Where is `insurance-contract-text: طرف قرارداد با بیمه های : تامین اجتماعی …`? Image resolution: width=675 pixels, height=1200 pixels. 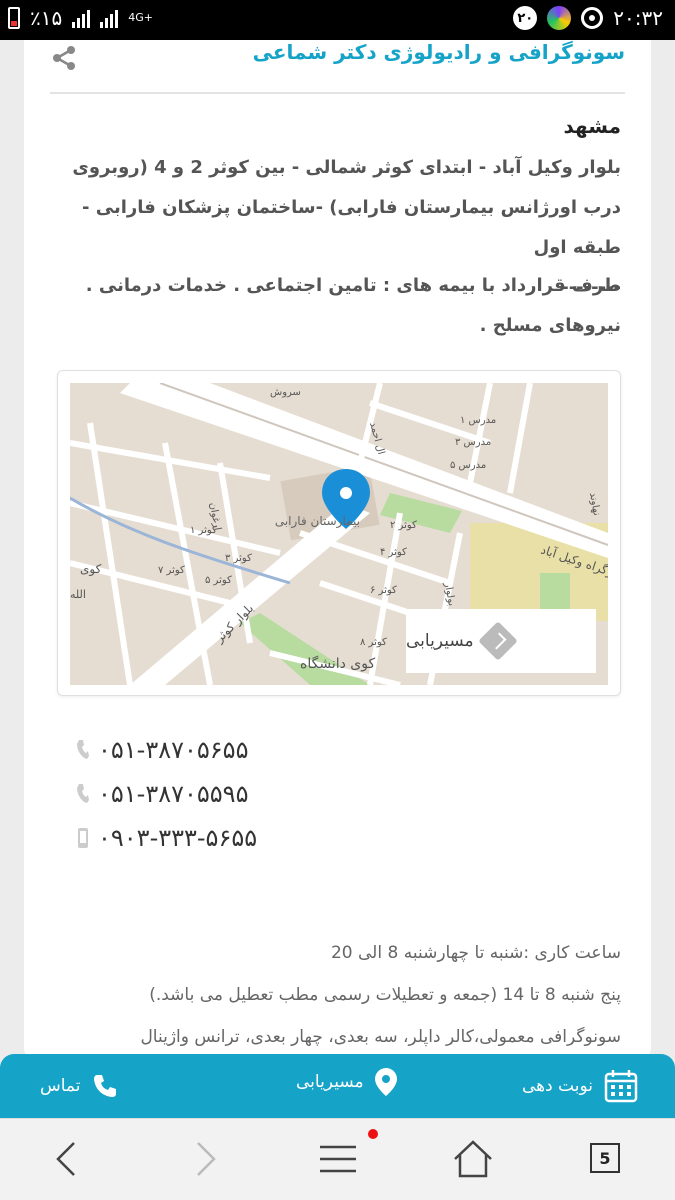 insurance-contract-text: طرف قرارداد با بیمه های : تامین اجتماعی … is located at coordinates (353, 305).